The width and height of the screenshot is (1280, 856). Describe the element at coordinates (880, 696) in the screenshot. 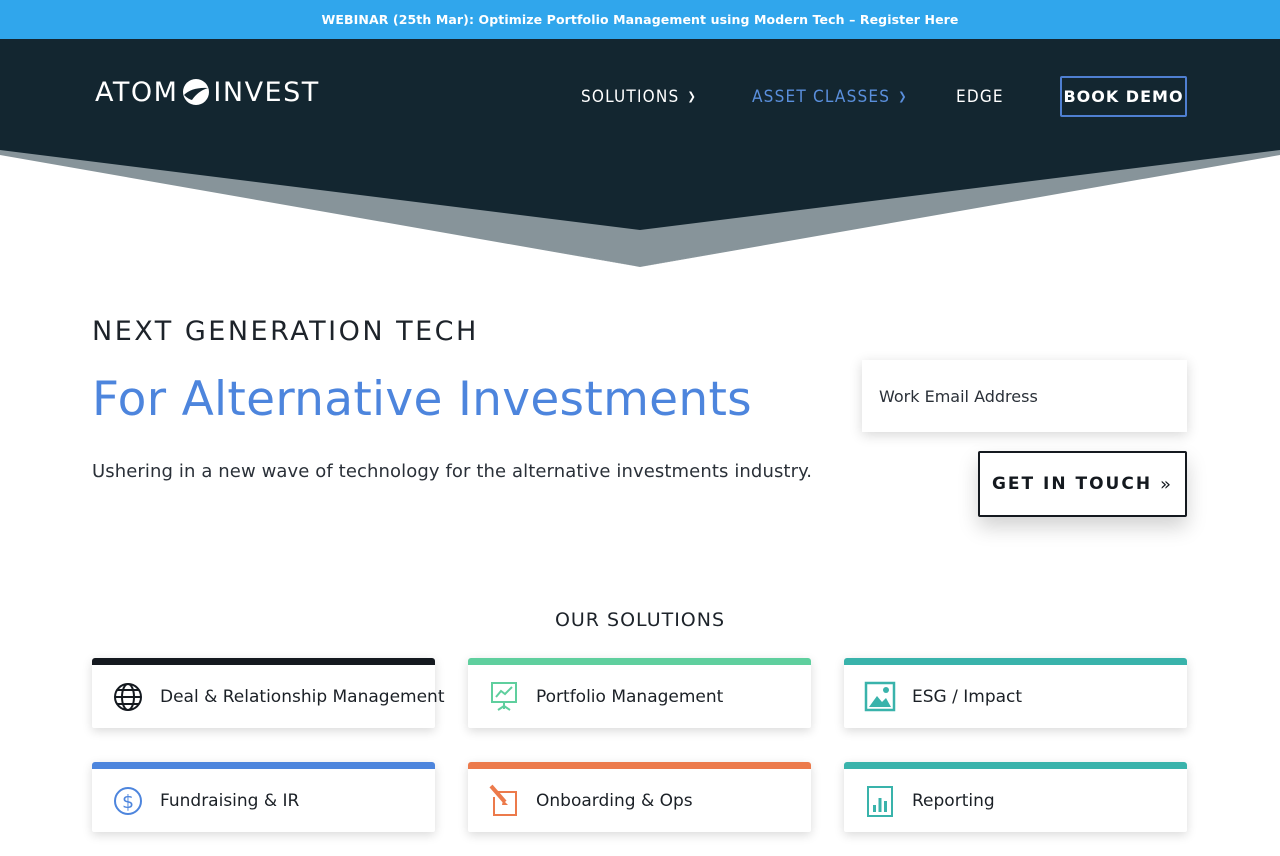

I see `landscape-image-icon` at that location.